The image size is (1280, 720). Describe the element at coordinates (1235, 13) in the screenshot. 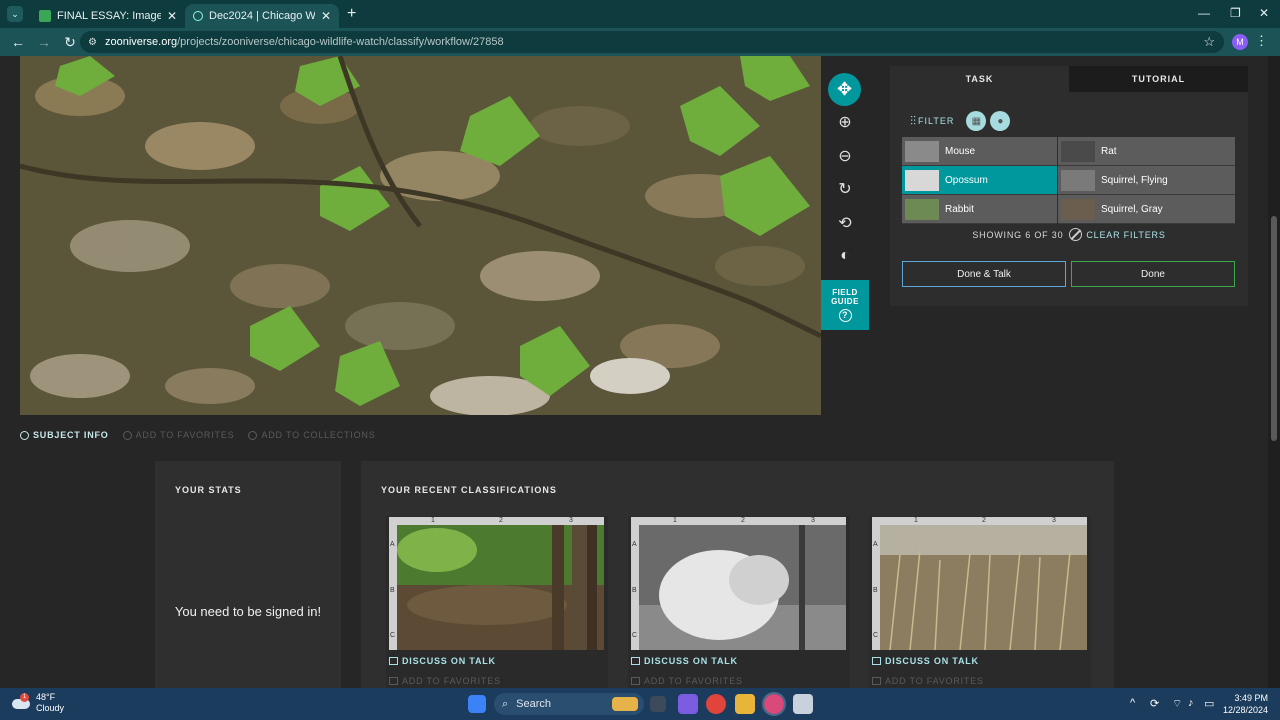

I see `restore-icon: ❐` at that location.